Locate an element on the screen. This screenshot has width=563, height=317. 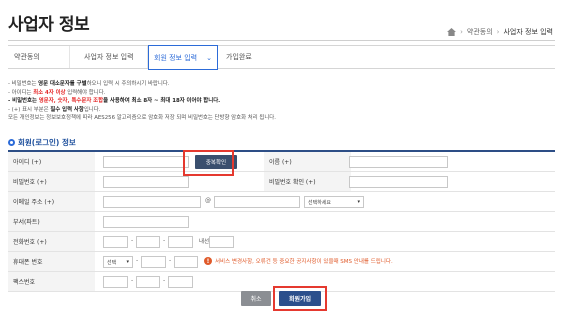
id-label: 아이디 (+) is located at coordinates (51, 161).